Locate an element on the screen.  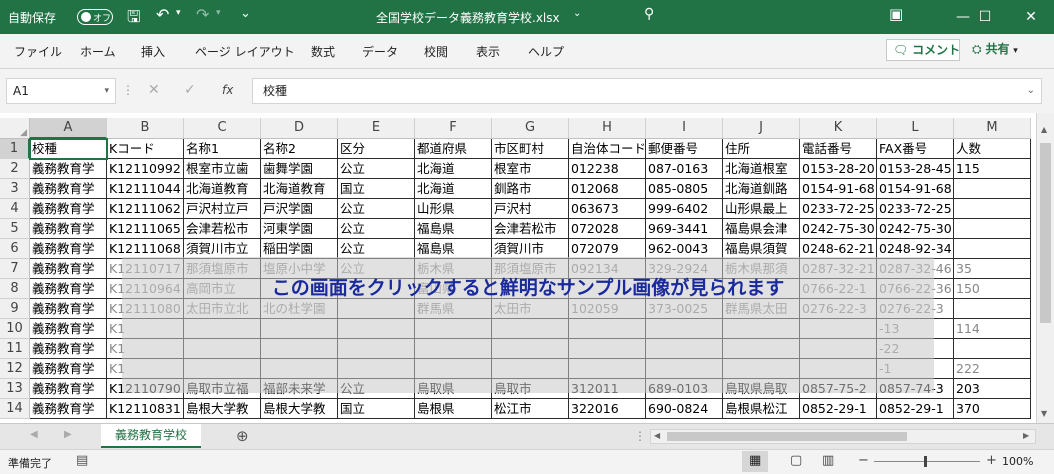
overlay-message: この画面をクリックすると鮮明なサンプル画像が見られます is located at coordinates (528, 286).